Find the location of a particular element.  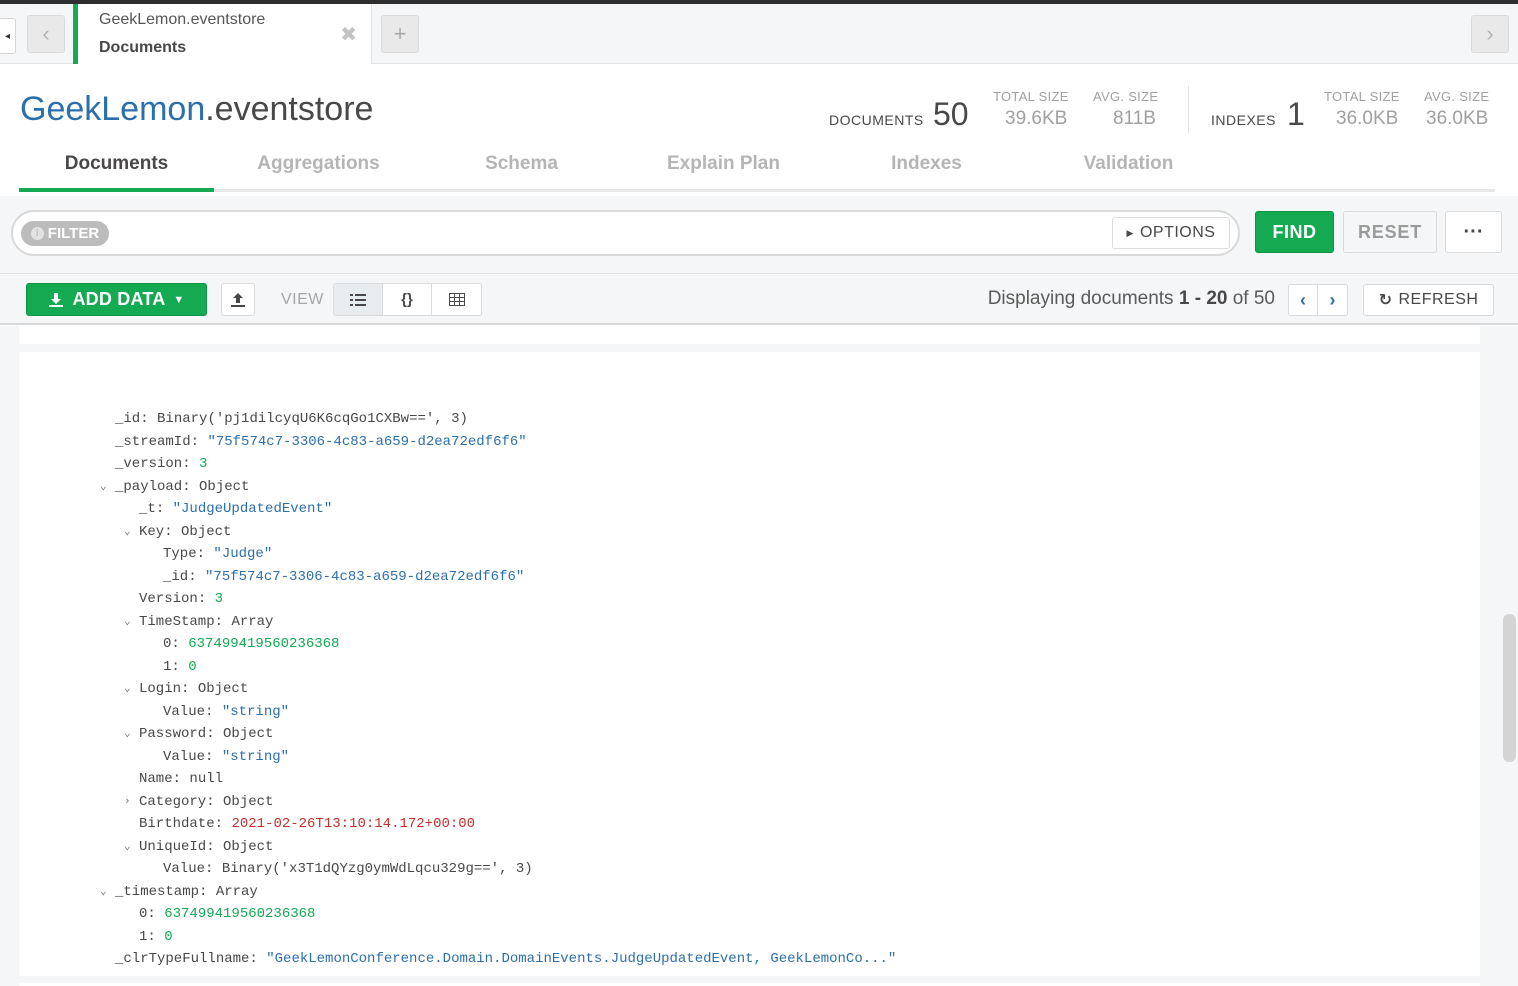

doc-avg-size-label: AVG. SIZE is located at coordinates (1126, 96).